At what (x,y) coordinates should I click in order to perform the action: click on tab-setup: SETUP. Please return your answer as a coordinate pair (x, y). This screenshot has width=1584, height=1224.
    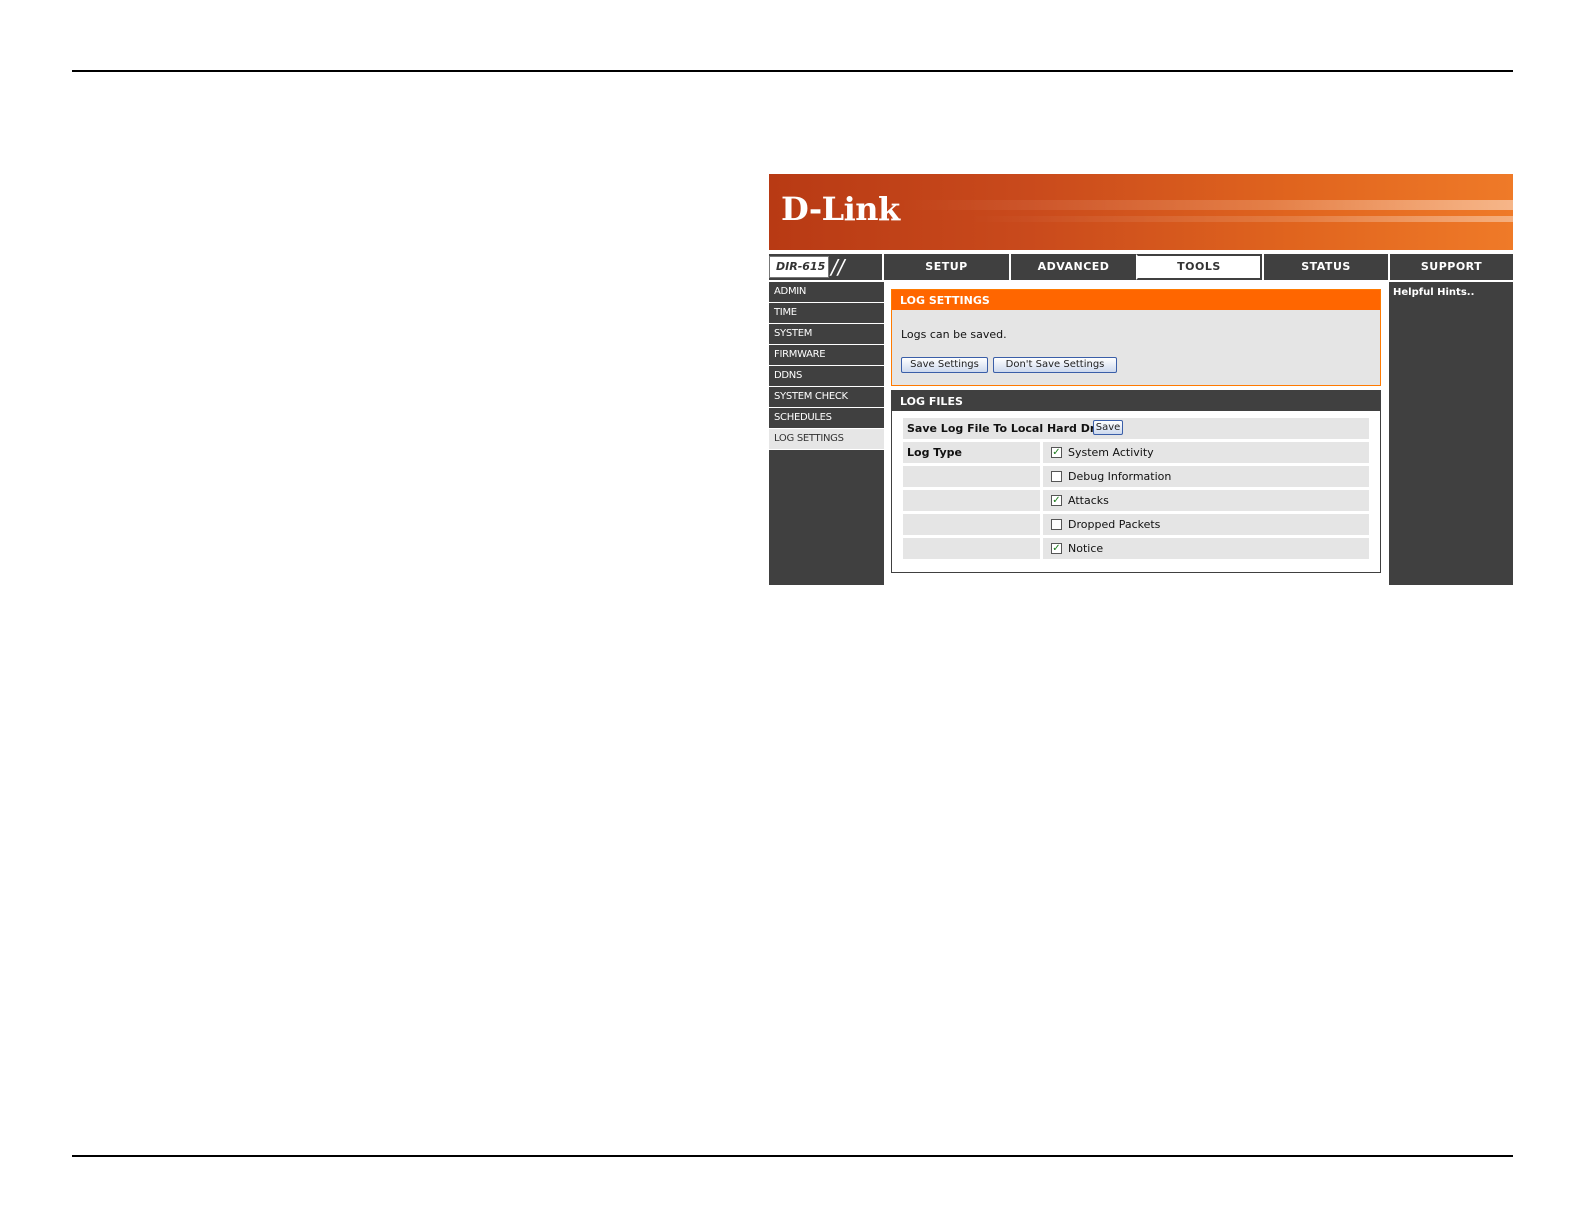
    Looking at the image, I should click on (945, 267).